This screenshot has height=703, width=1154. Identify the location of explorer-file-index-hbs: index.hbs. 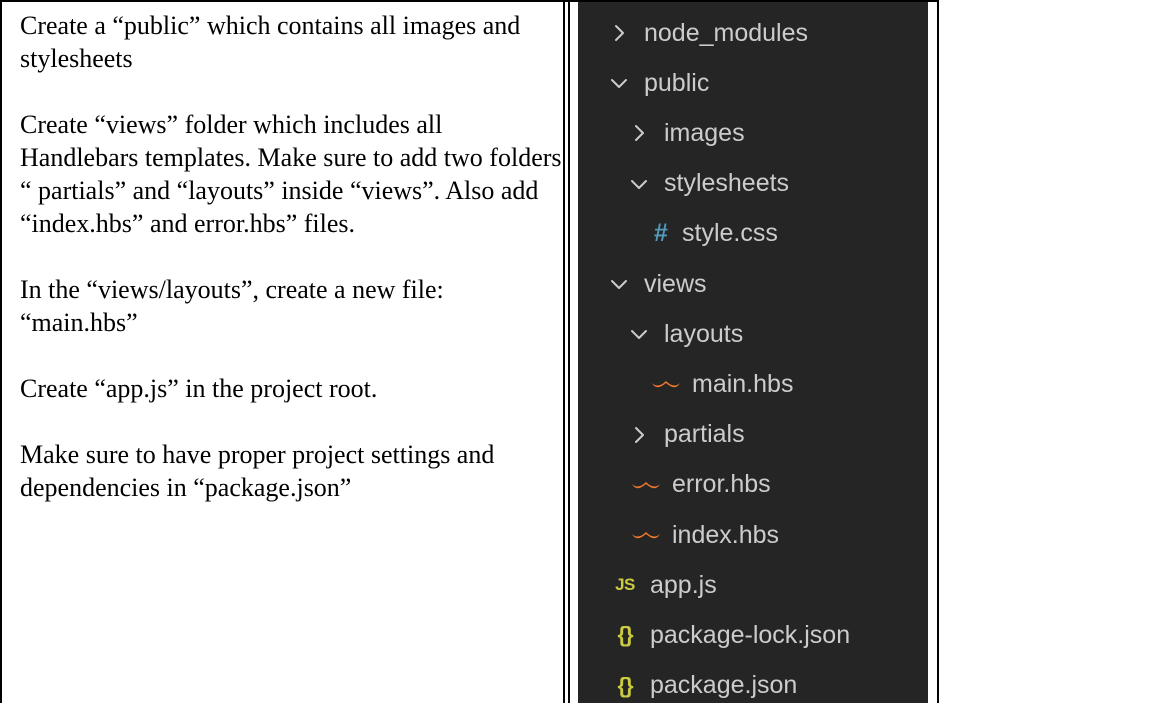
(753, 535).